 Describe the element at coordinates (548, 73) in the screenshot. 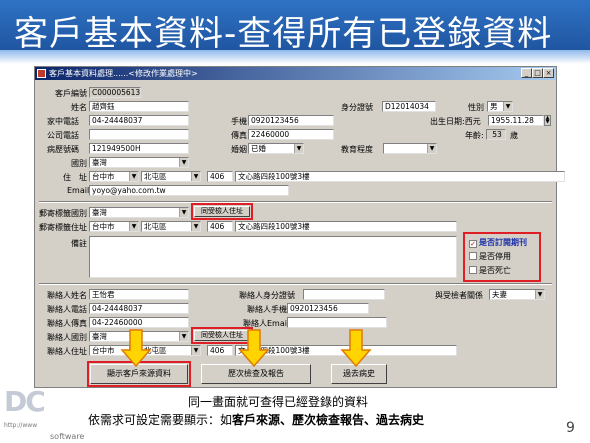

I see `close-button: ×` at that location.